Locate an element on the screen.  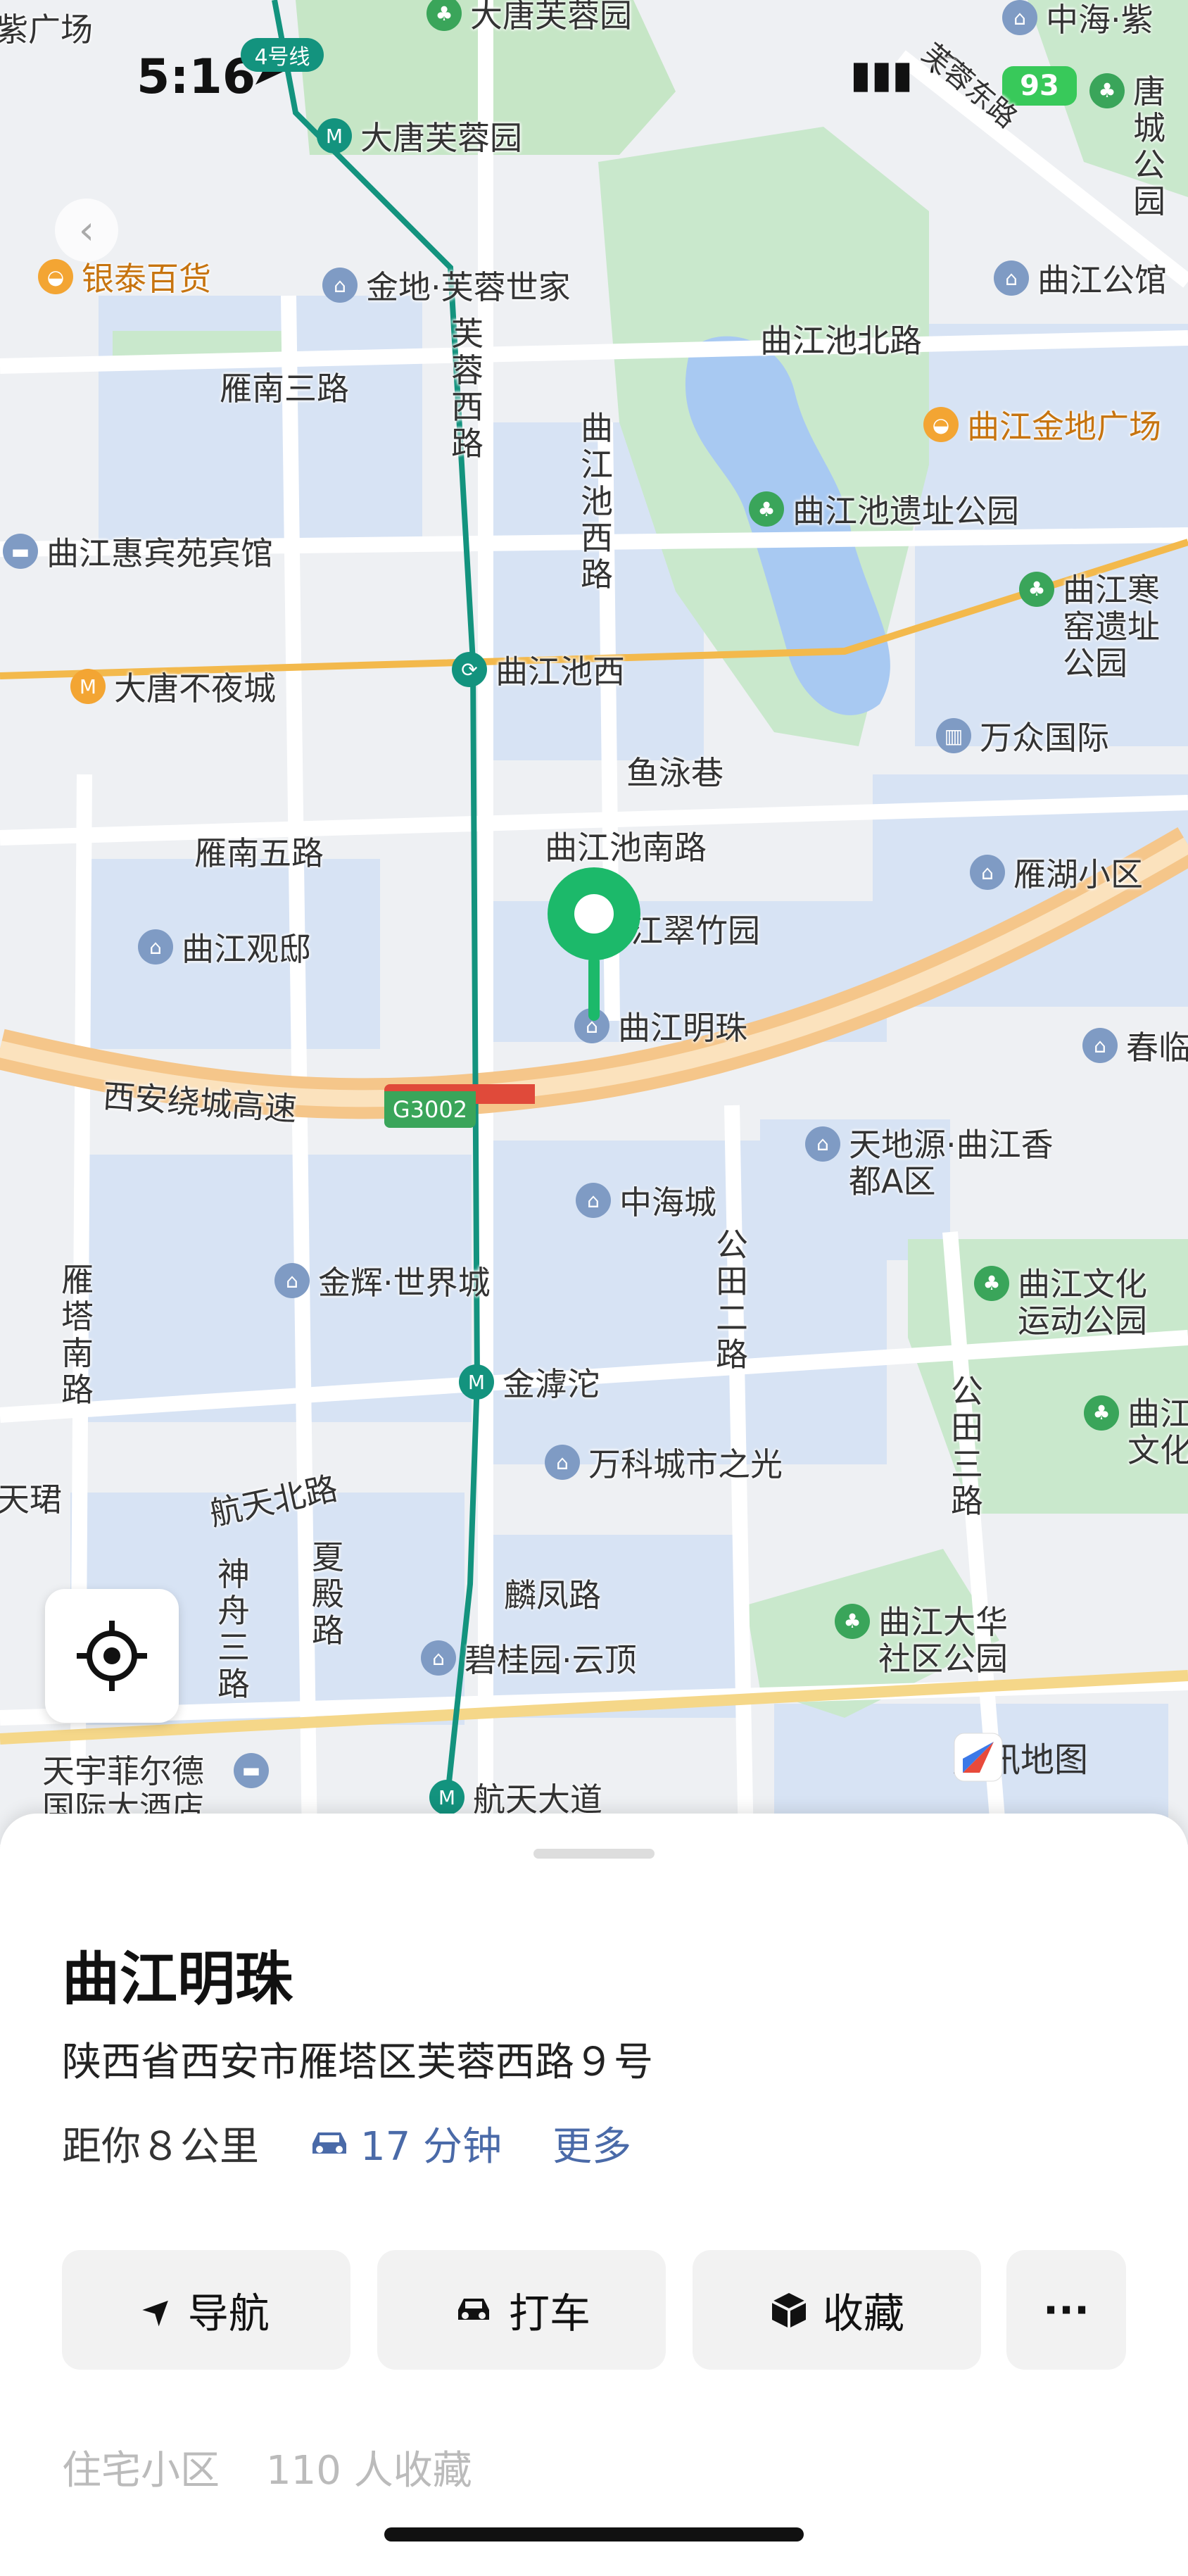
drive-time-link: 17 分钟 is located at coordinates (405, 2143).